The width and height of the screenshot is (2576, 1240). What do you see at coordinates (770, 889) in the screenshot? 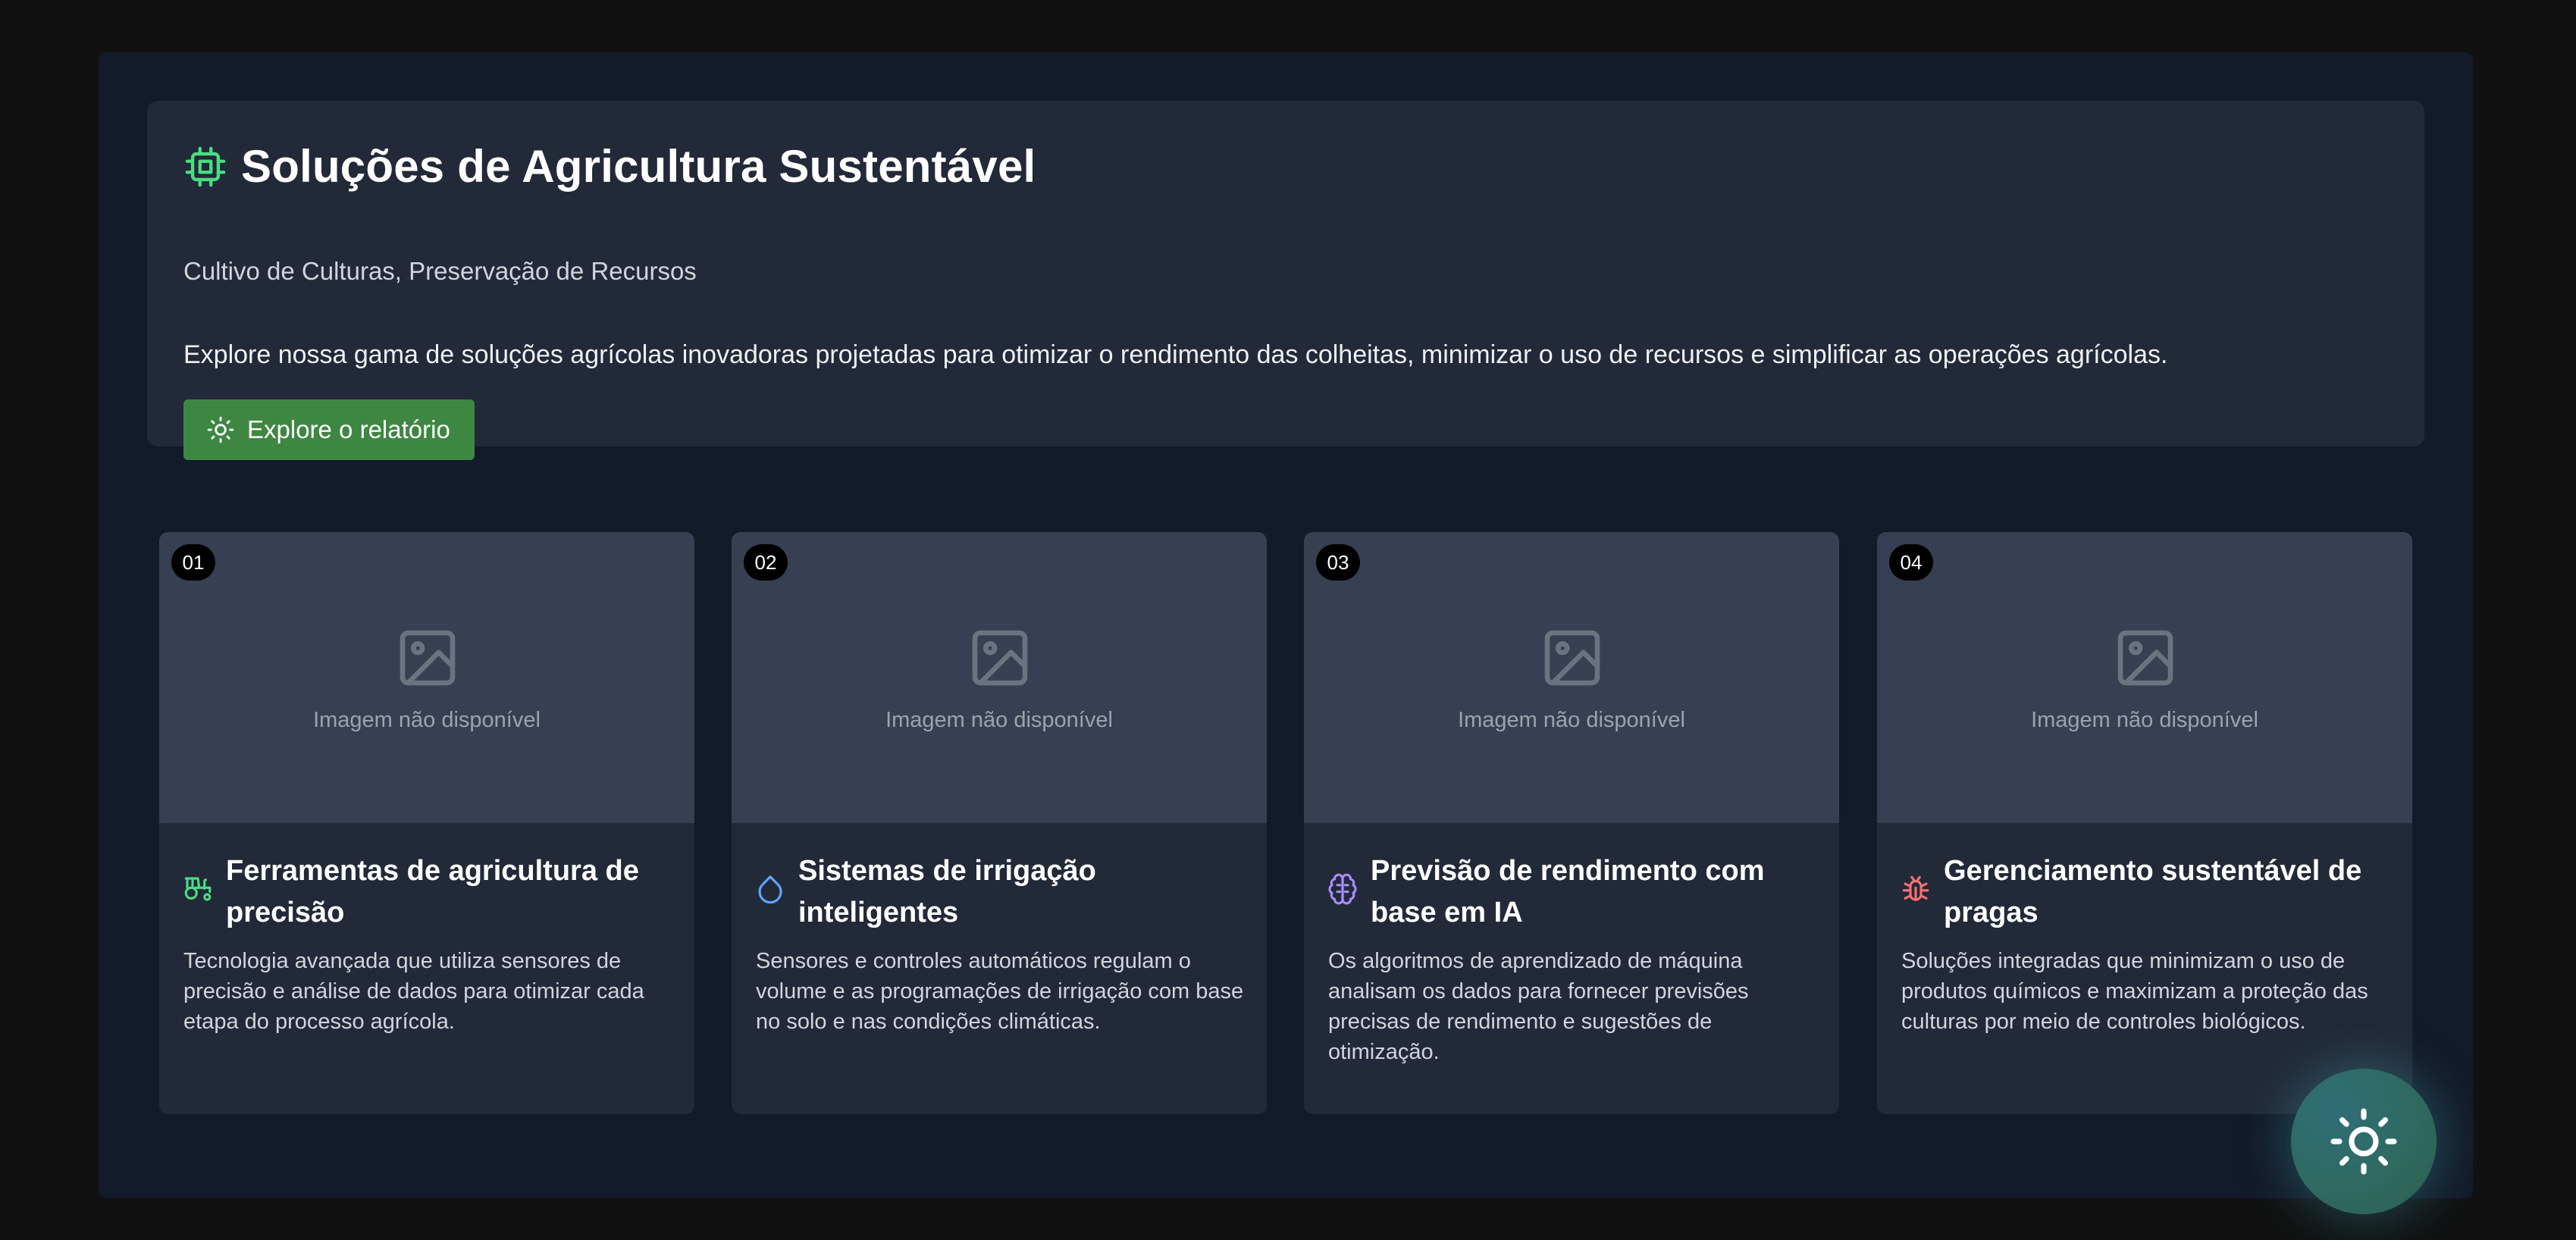
I see `droplet-icon` at bounding box center [770, 889].